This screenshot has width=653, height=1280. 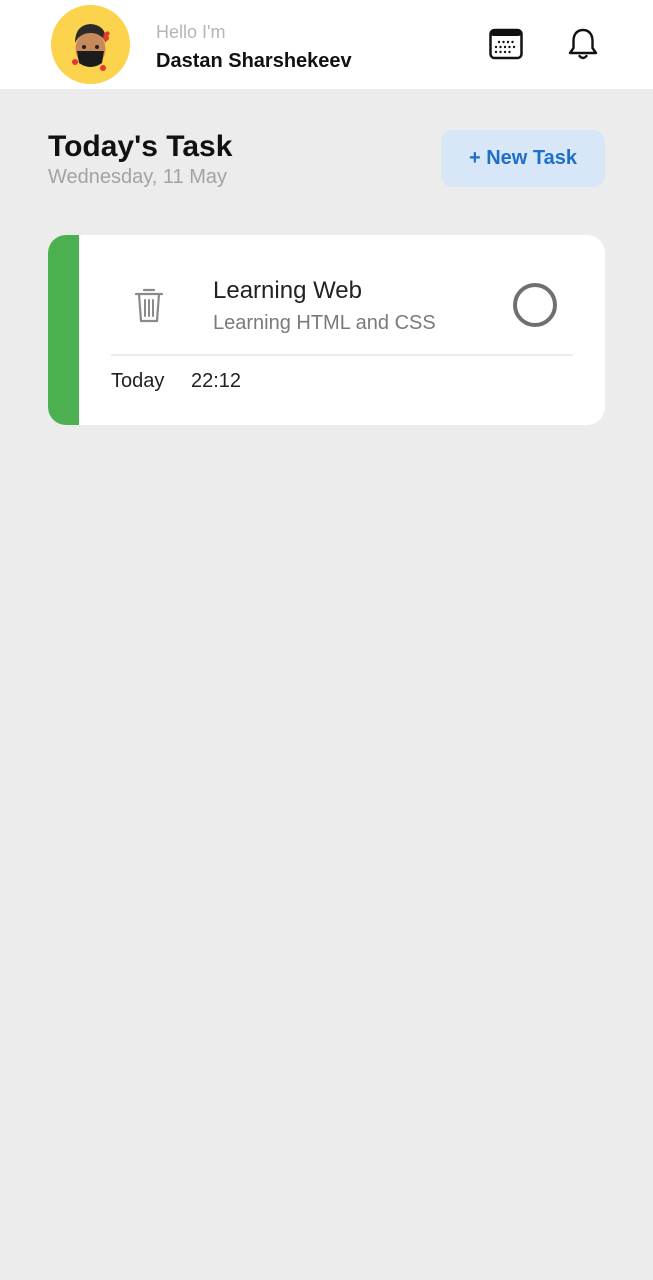 What do you see at coordinates (287, 290) in the screenshot?
I see `task-title: Learning Web` at bounding box center [287, 290].